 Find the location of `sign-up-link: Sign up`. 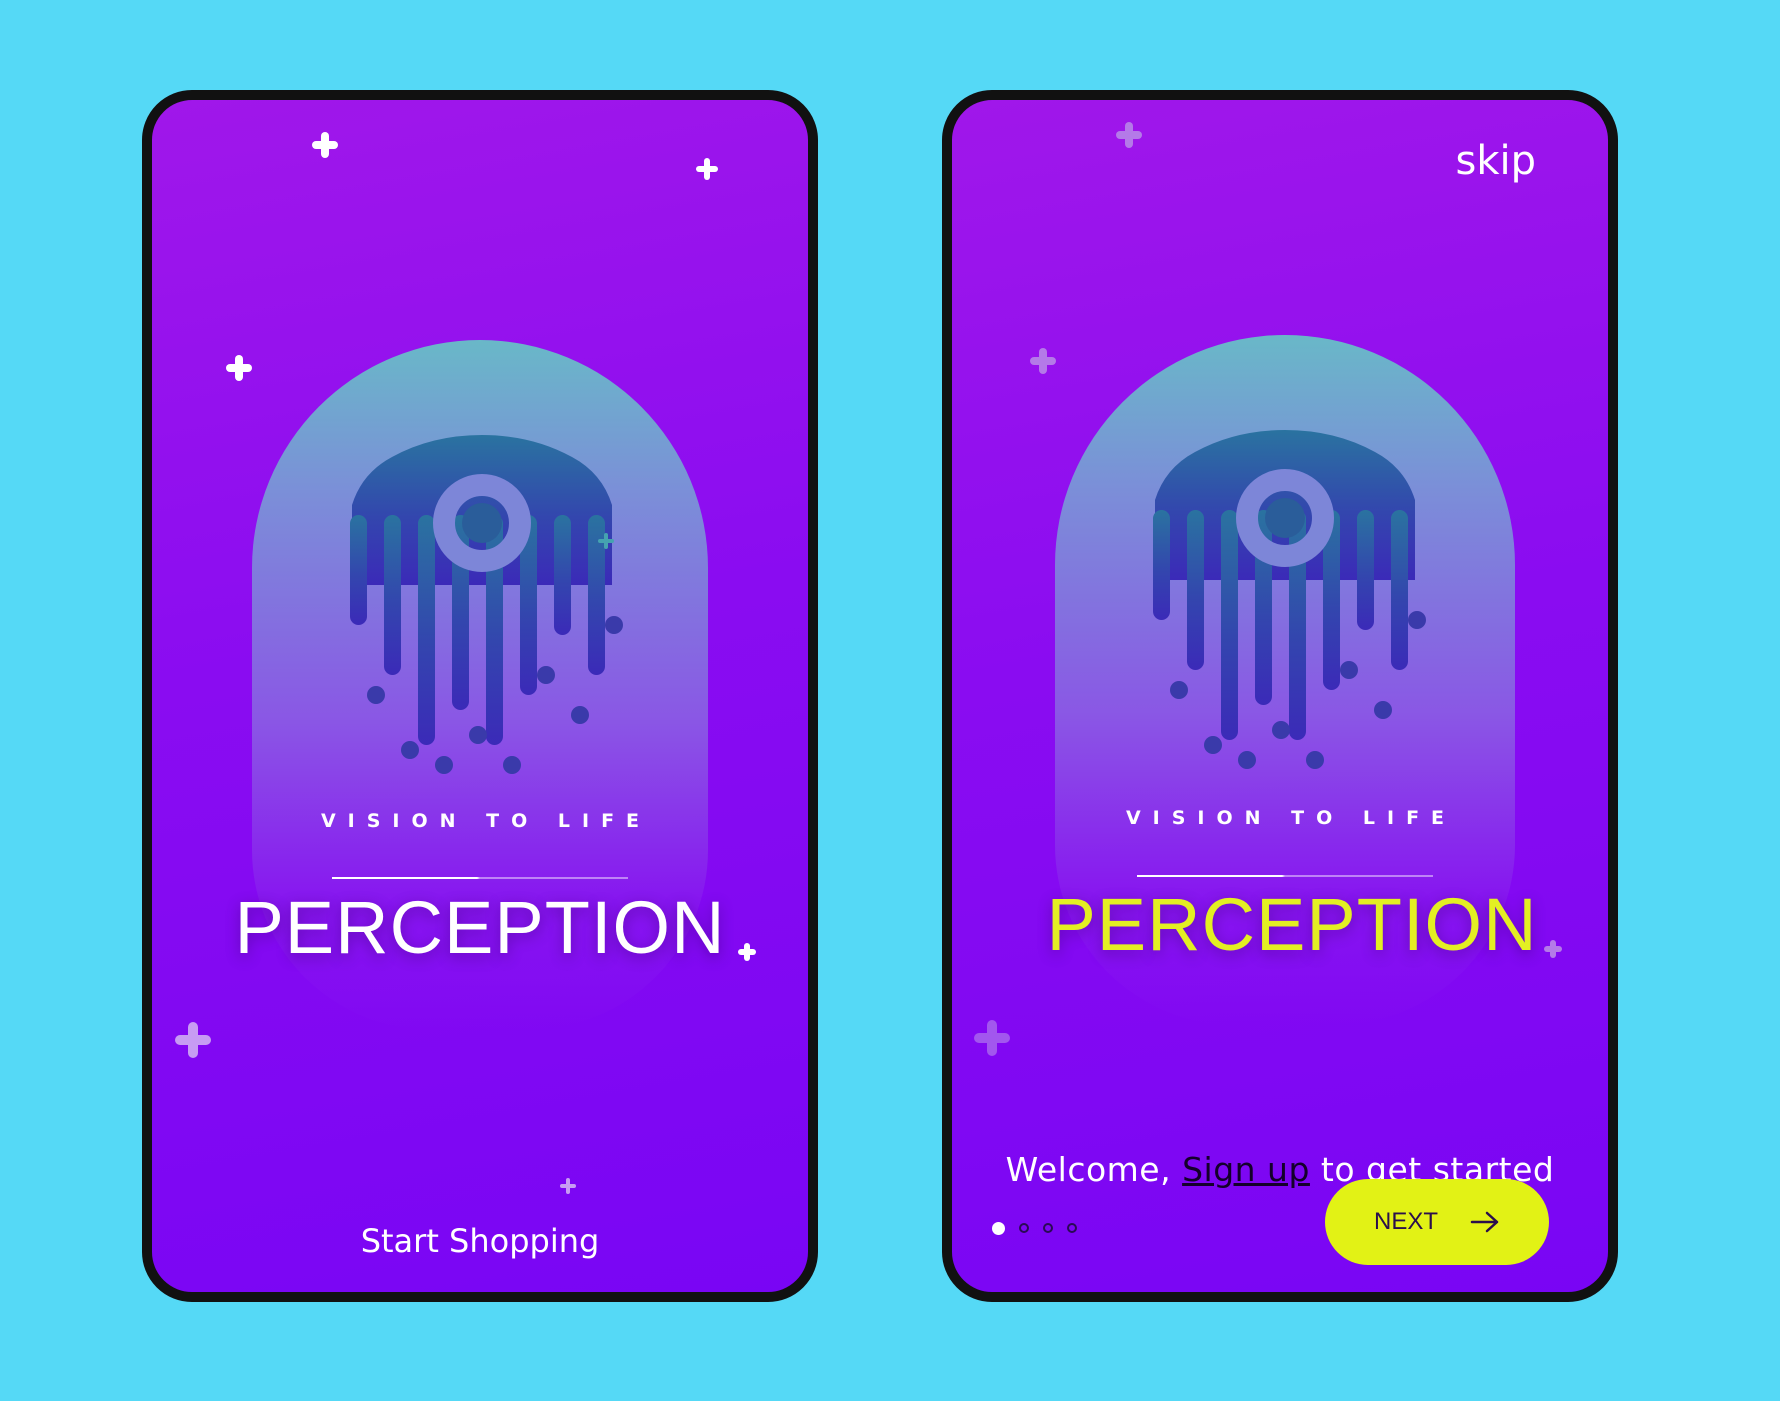

sign-up-link: Sign up is located at coordinates (1246, 1169).